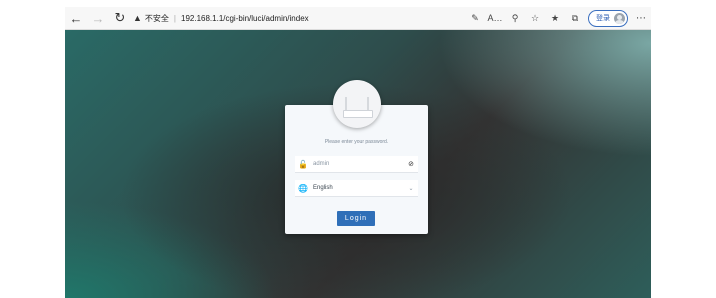  I want to click on signin-button: 登录, so click(608, 18).